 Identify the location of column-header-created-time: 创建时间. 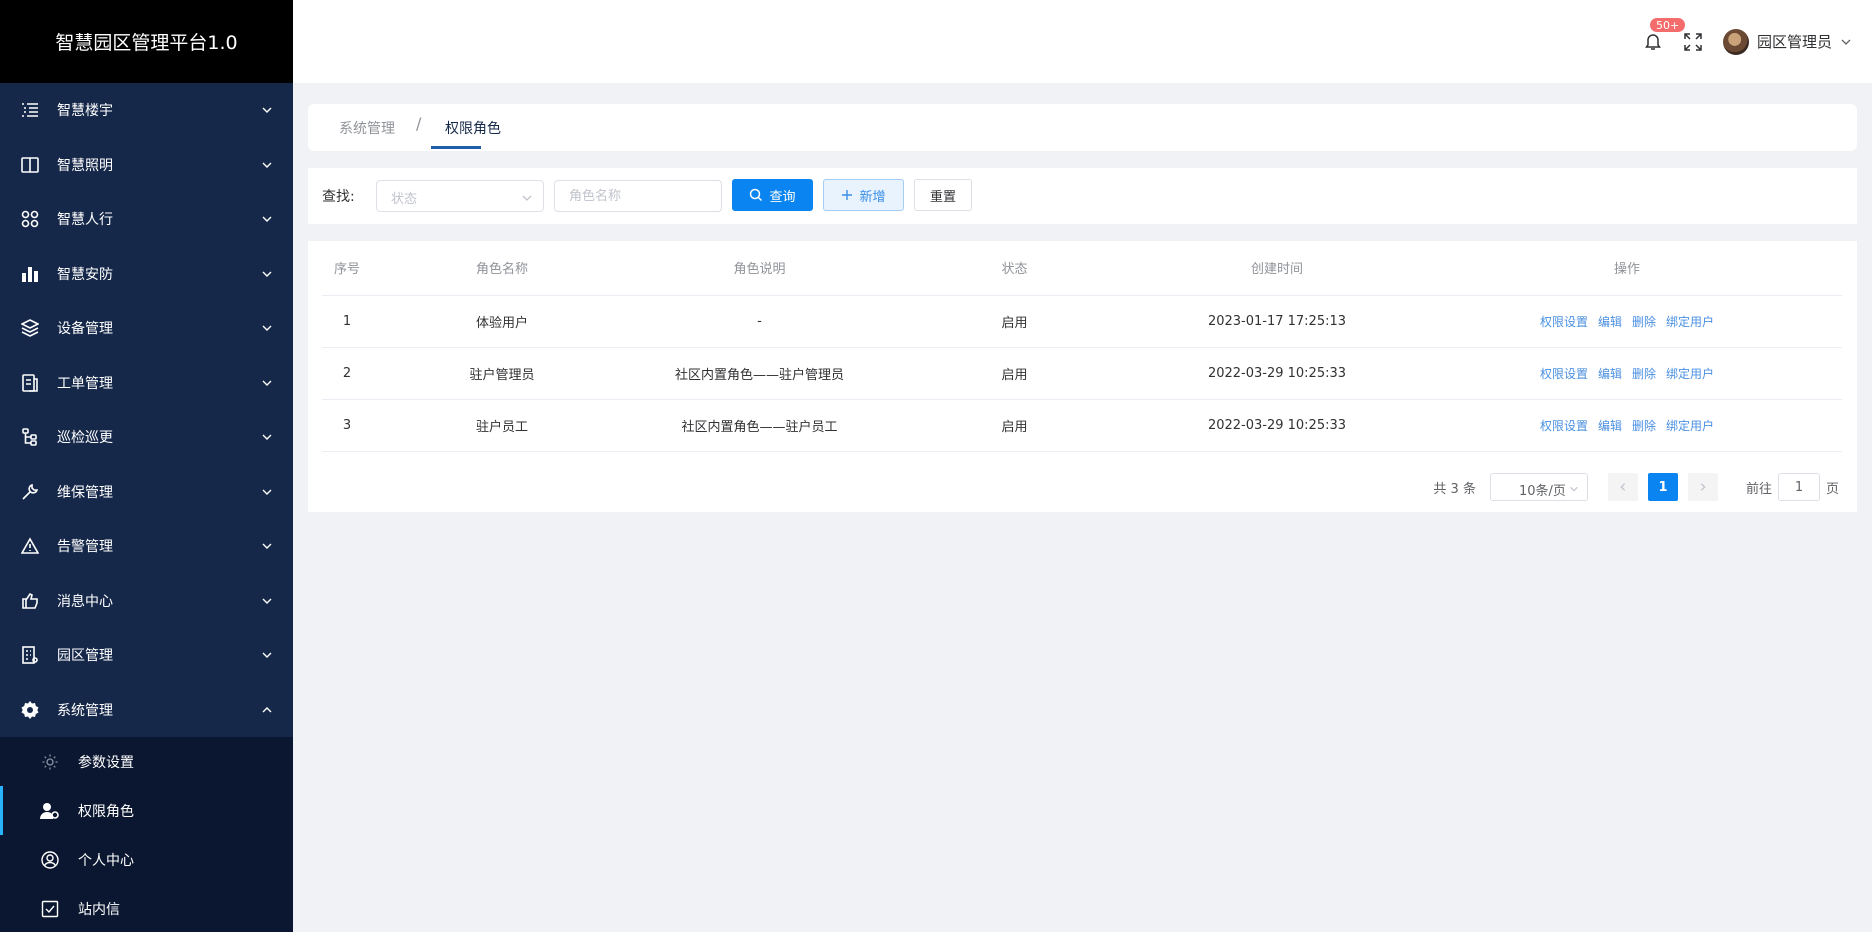
(1277, 268).